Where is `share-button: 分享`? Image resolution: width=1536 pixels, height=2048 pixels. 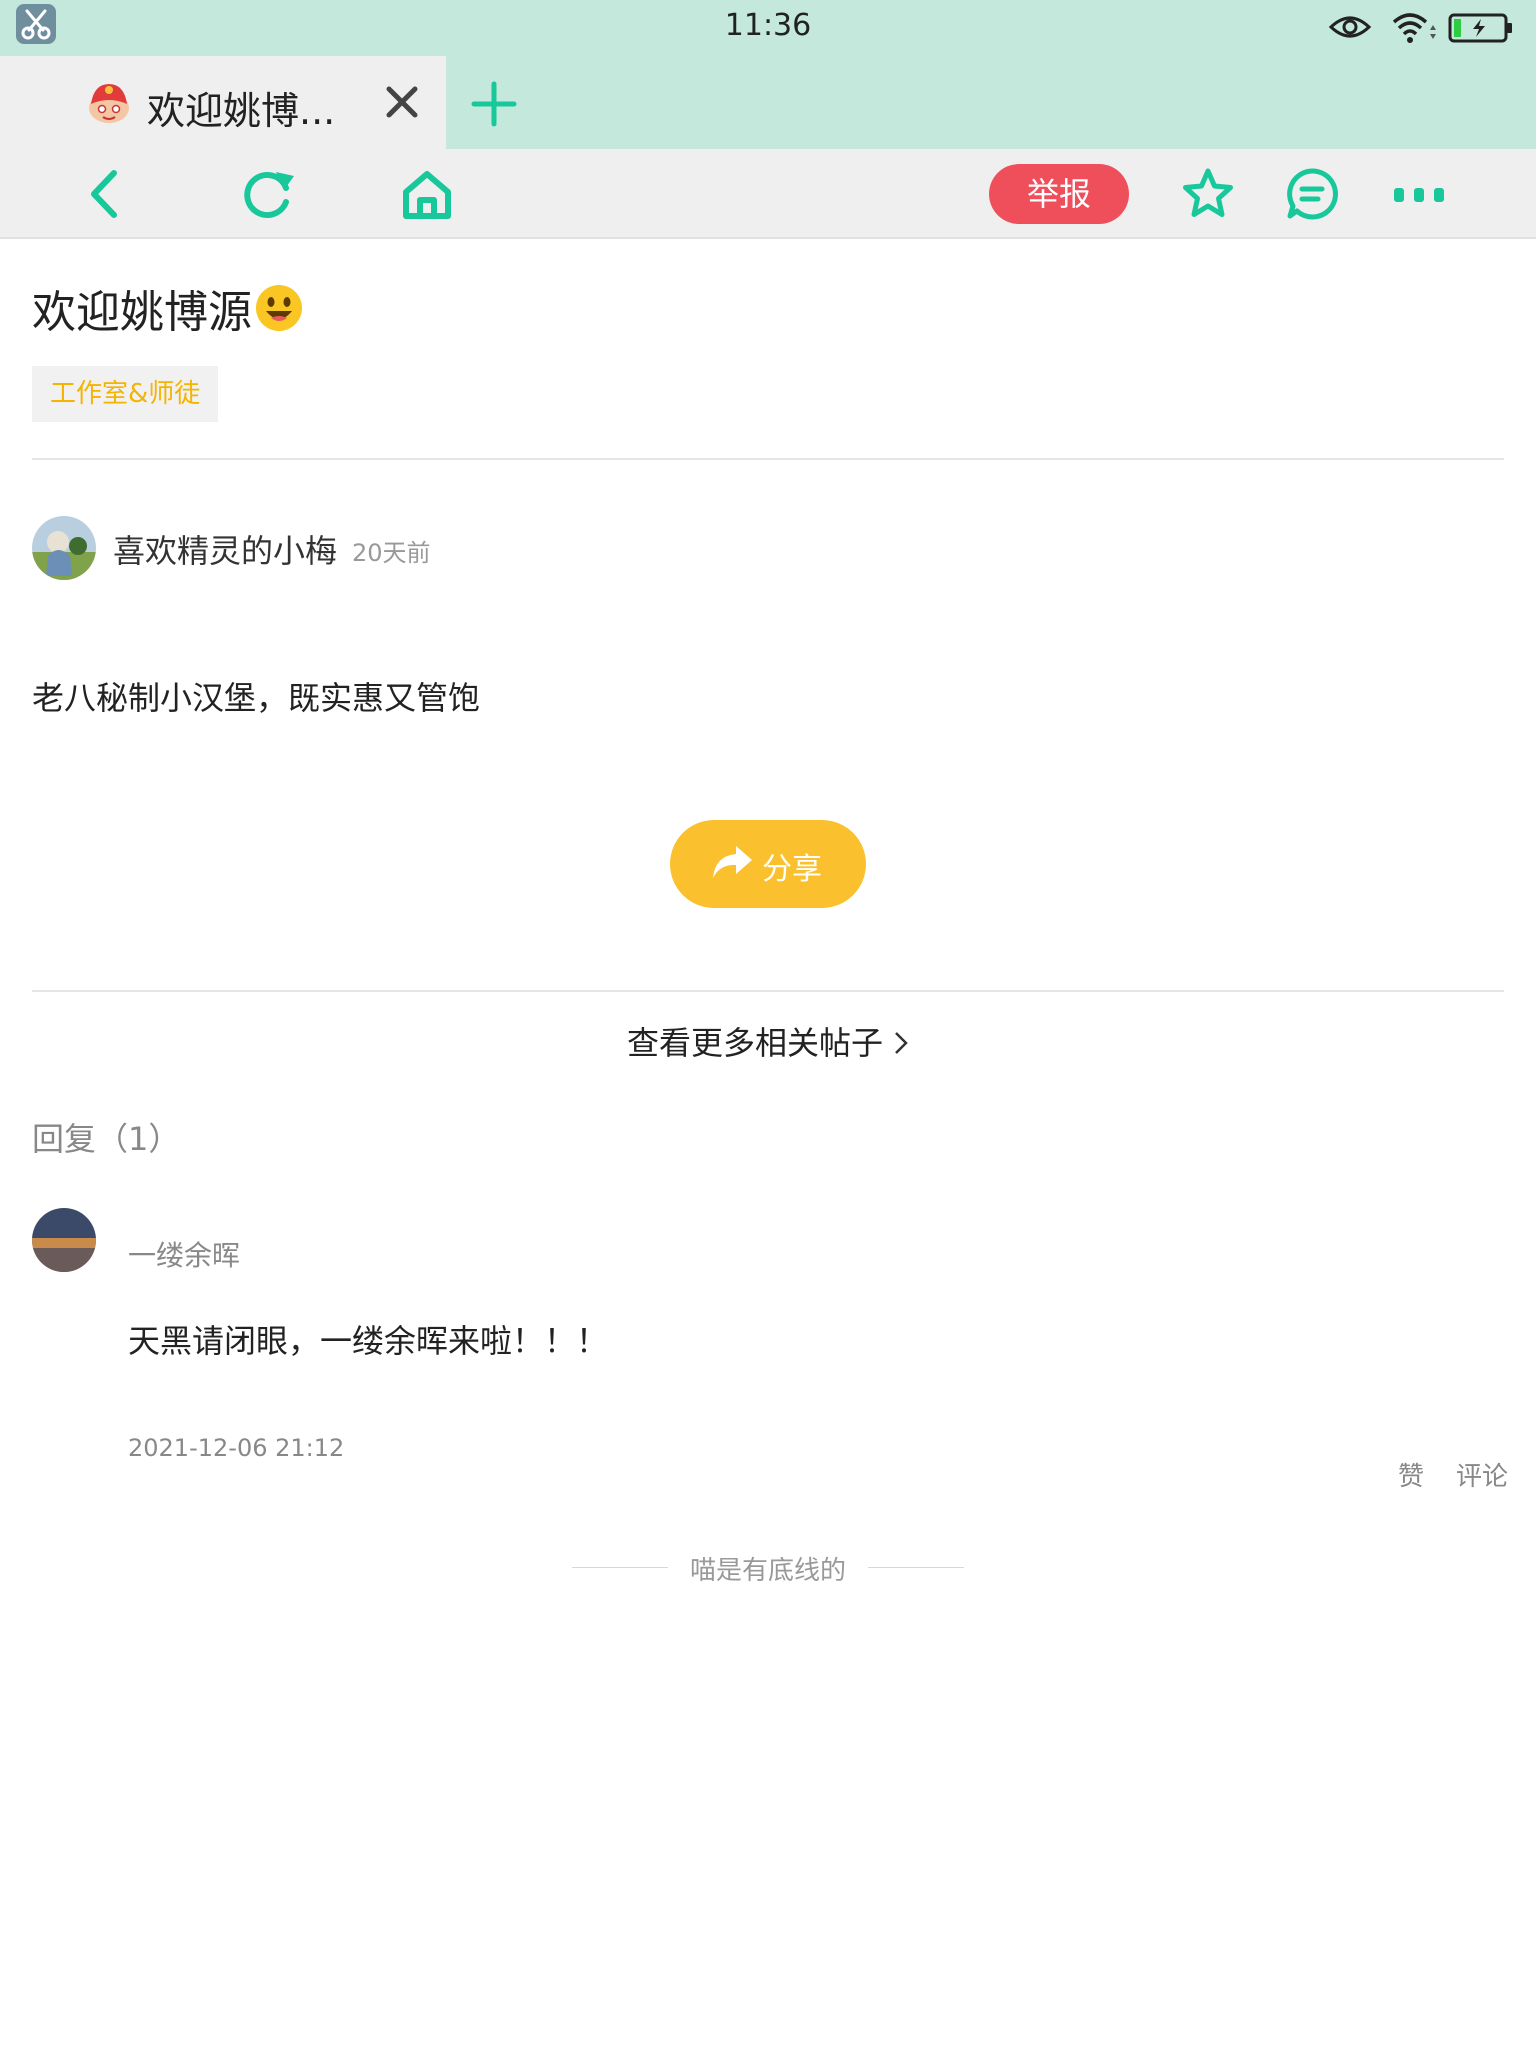 share-button: 分享 is located at coordinates (768, 864).